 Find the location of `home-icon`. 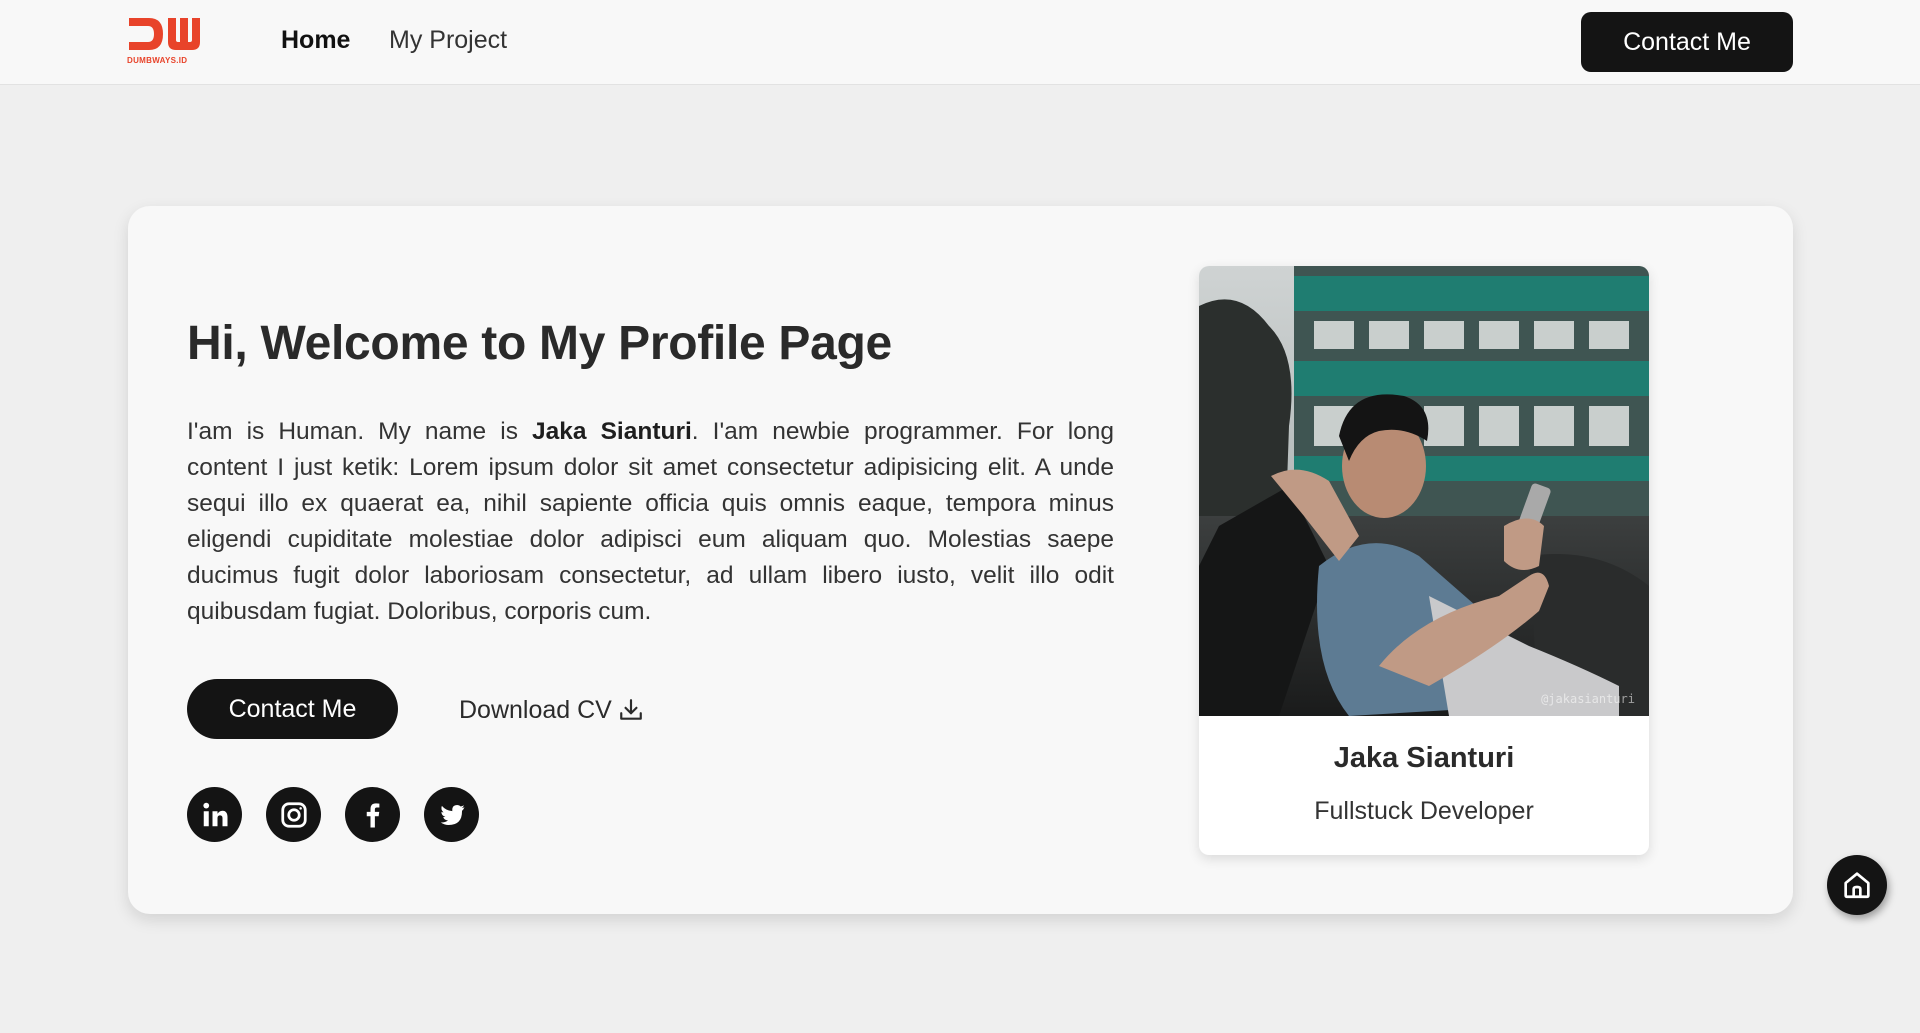

home-icon is located at coordinates (1857, 885).